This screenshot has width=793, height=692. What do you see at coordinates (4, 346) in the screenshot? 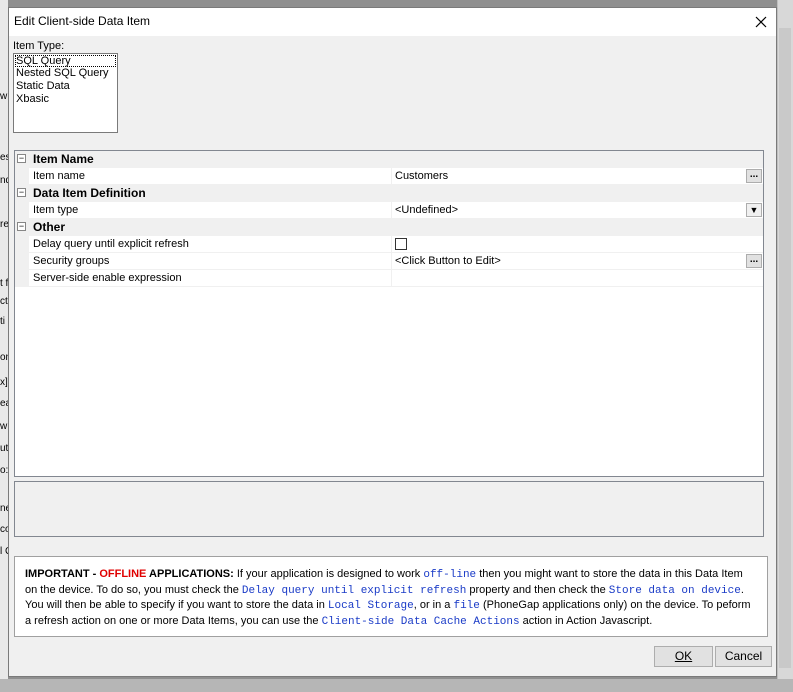
I see `background-window-left` at bounding box center [4, 346].